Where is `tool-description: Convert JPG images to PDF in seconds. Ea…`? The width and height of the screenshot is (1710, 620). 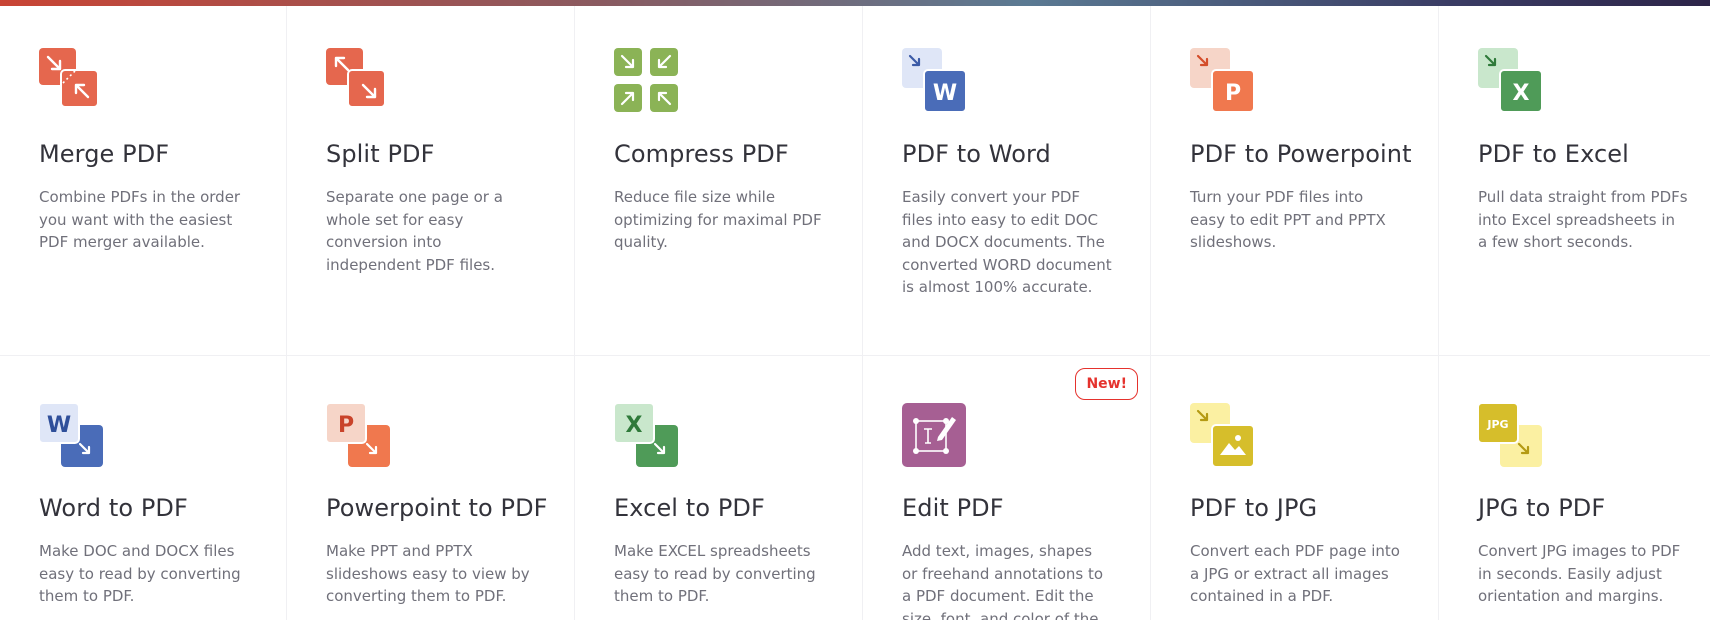 tool-description: Convert JPG images to PDF in seconds. Ea… is located at coordinates (1579, 573).